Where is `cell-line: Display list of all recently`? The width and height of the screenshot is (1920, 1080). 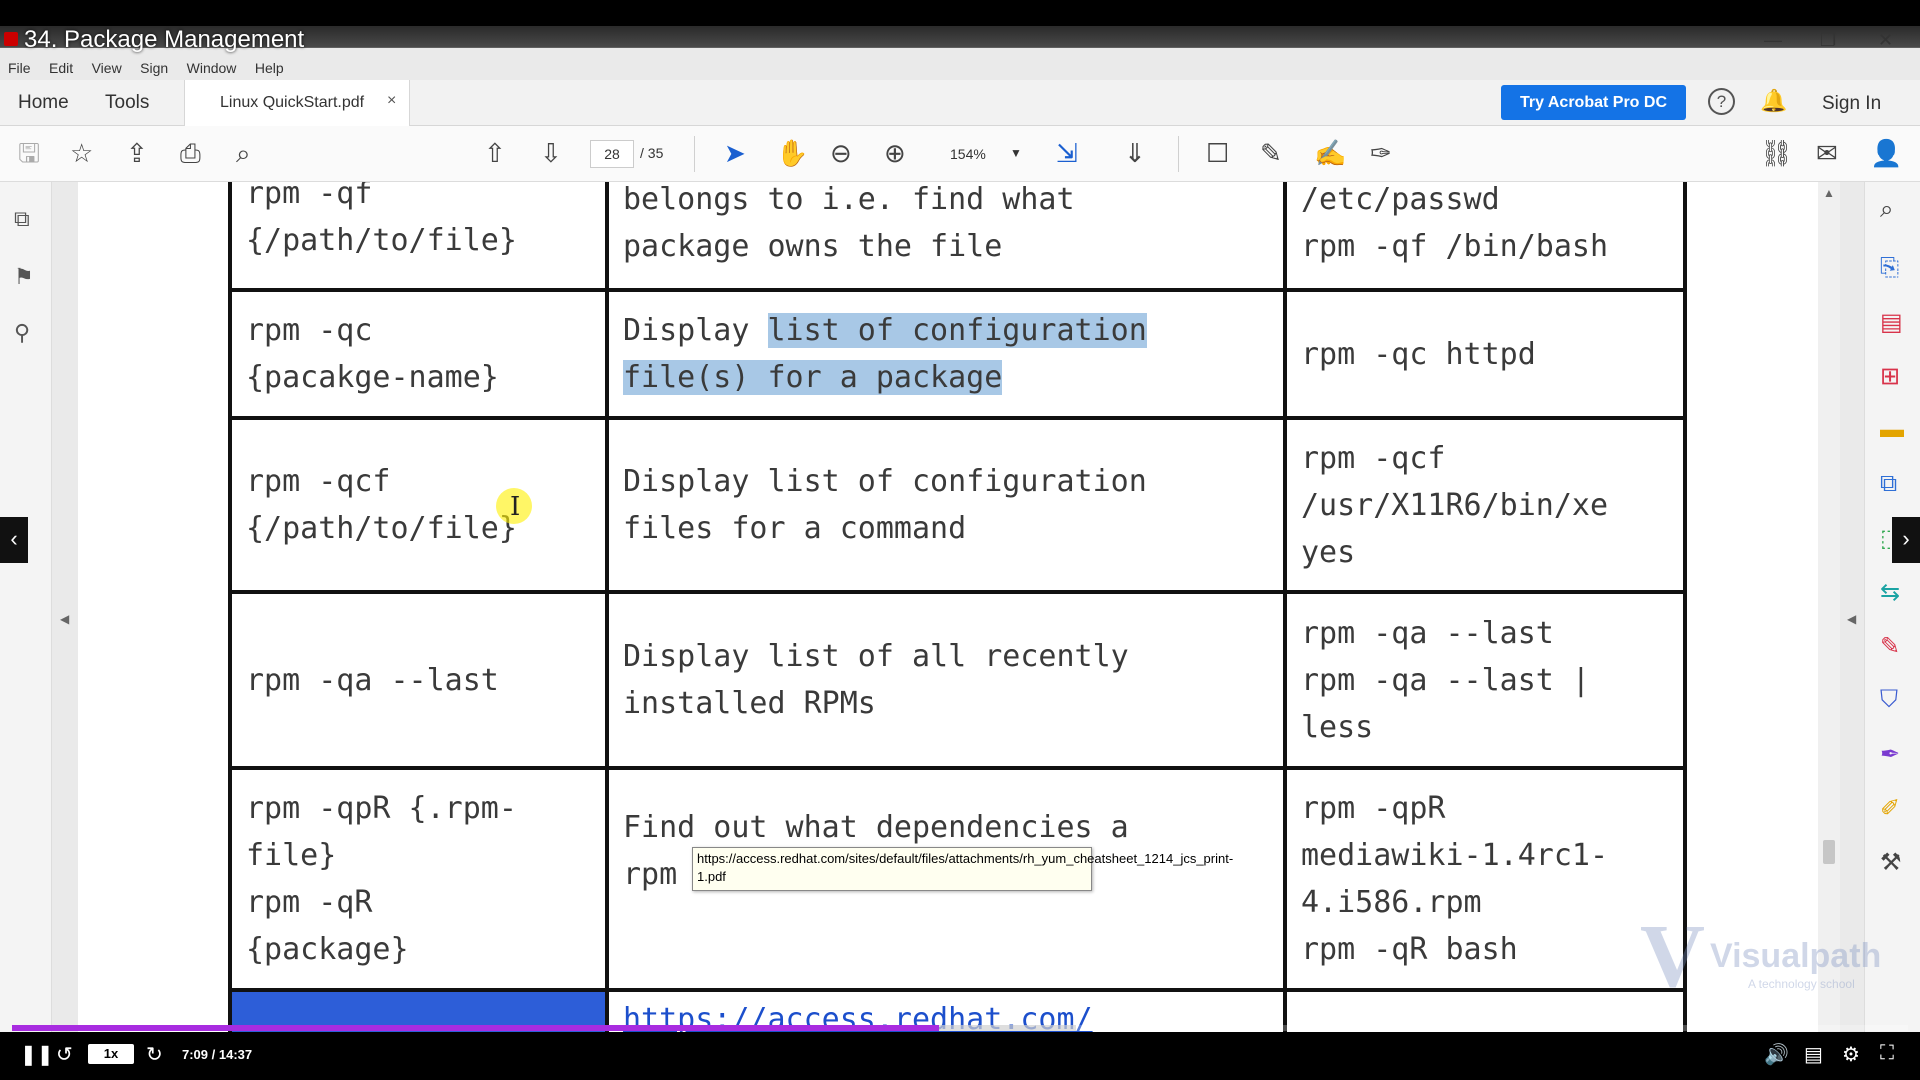 cell-line: Display list of all recently is located at coordinates (876, 656).